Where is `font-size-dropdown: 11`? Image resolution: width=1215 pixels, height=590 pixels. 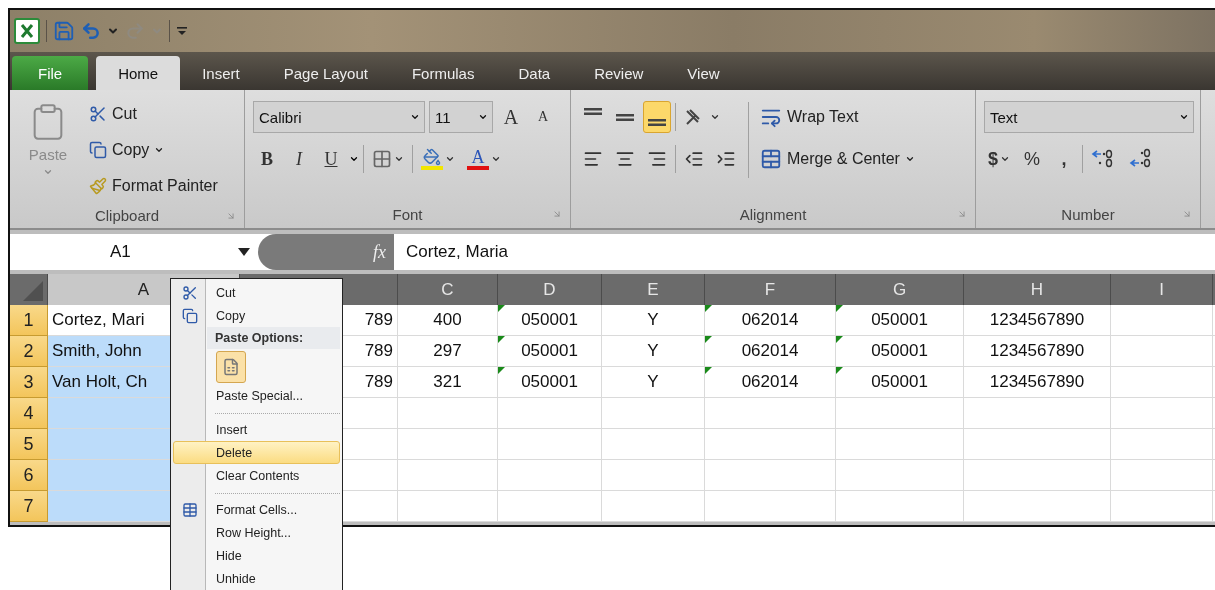
font-size-dropdown: 11 is located at coordinates (461, 117).